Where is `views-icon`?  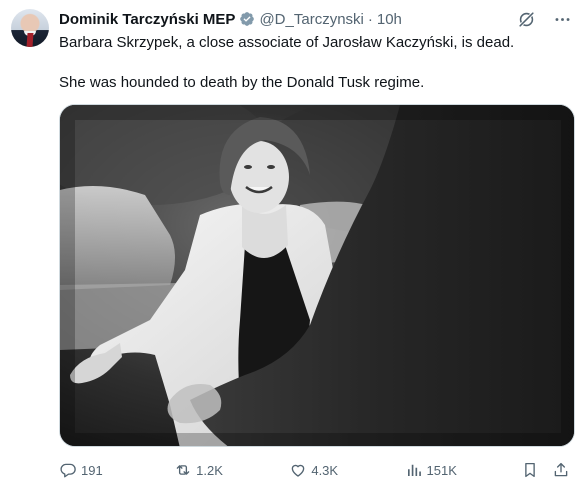
views-icon is located at coordinates (414, 470).